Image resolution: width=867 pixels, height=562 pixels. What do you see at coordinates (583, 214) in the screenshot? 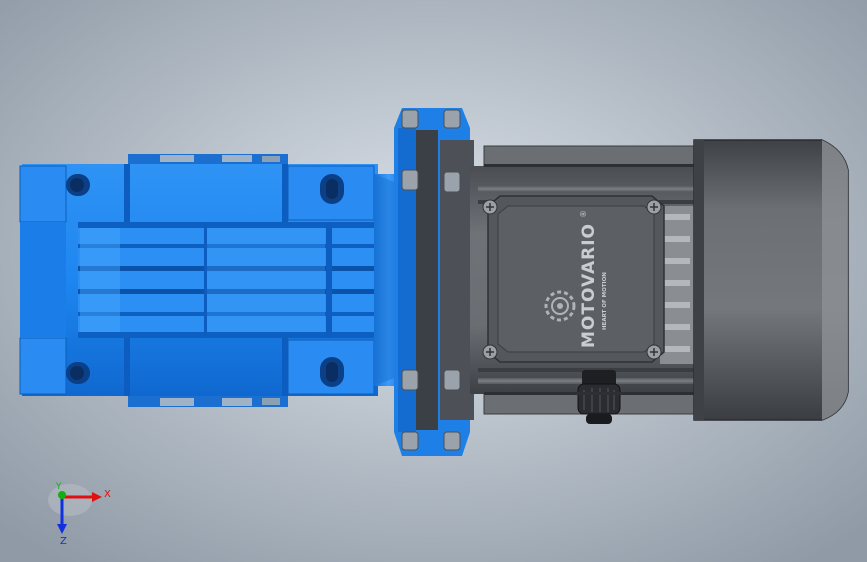
I see `registered-mark: ®` at bounding box center [583, 214].